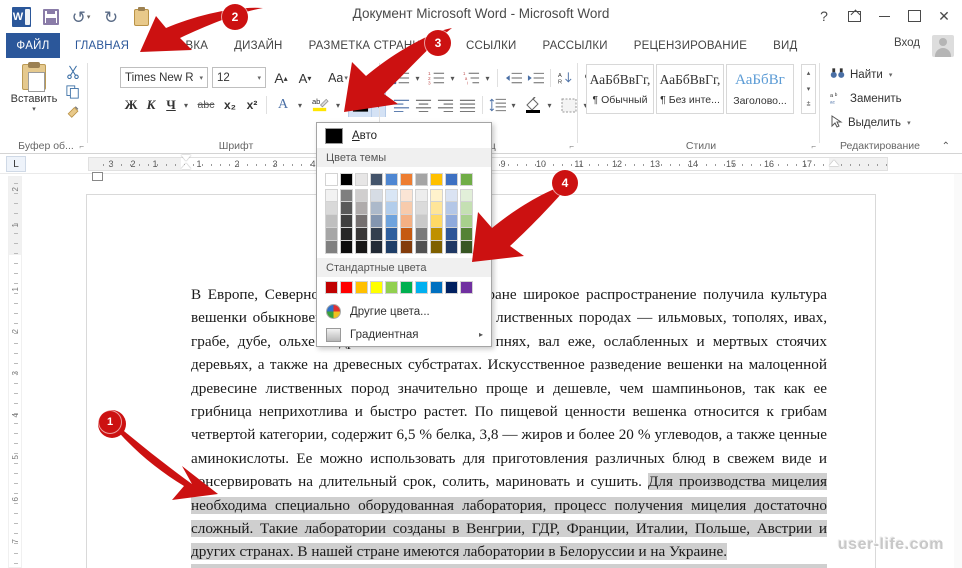  I want to click on clear-formatting-icon: A, so click(372, 78).